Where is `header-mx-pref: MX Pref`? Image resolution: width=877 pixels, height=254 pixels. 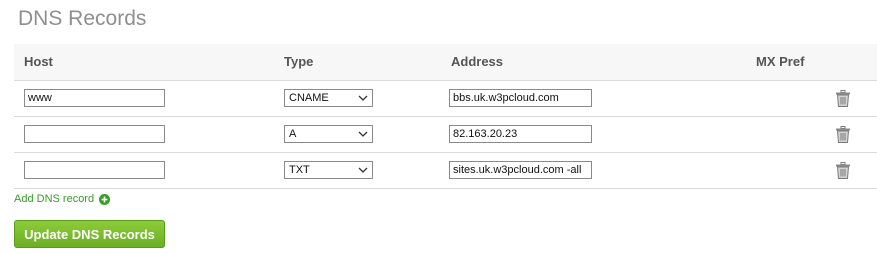 header-mx-pref: MX Pref is located at coordinates (780, 61).